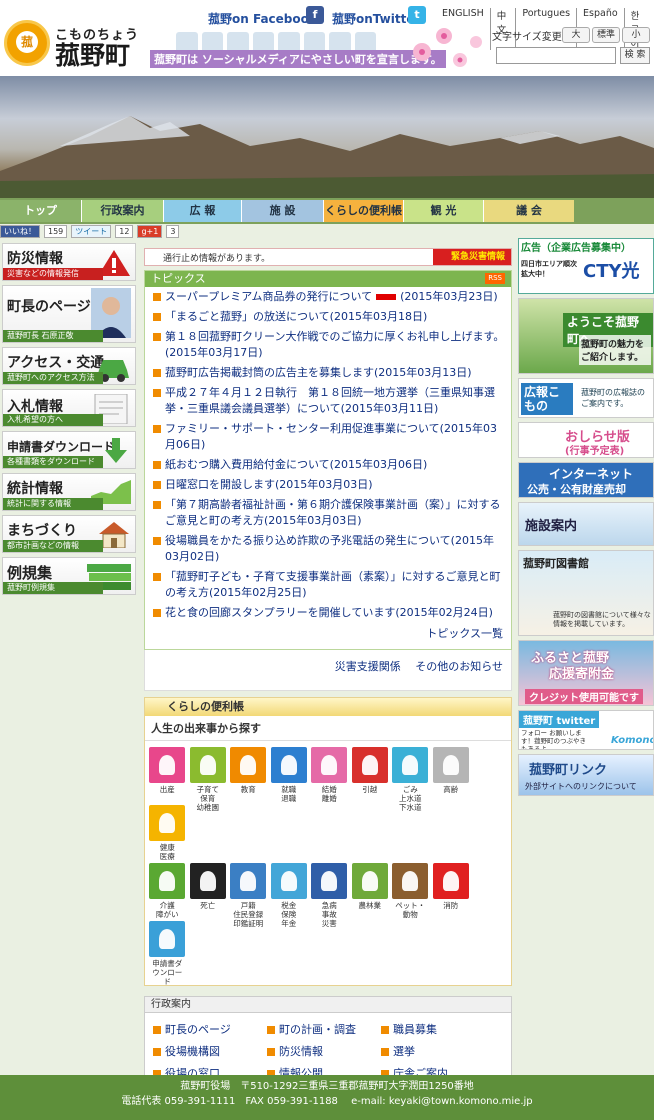 This screenshot has width=654, height=1120. Describe the element at coordinates (451, 789) in the screenshot. I see `life-event-label: 高齢` at that location.